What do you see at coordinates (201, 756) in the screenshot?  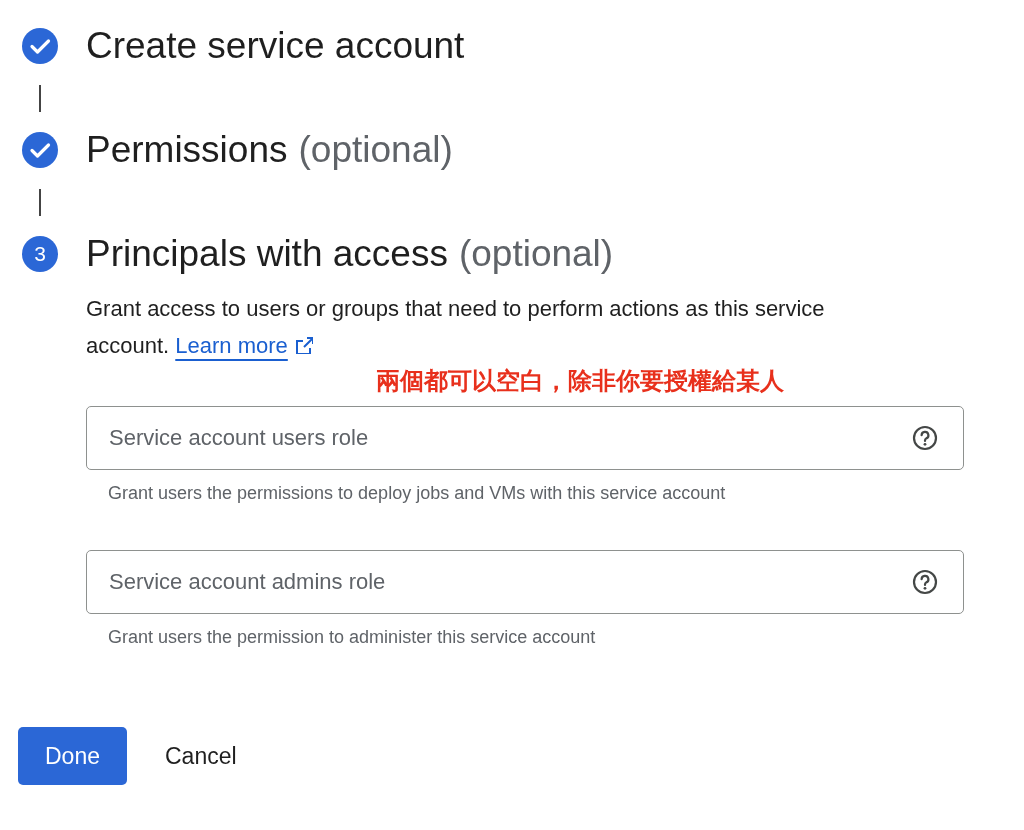 I see `cancel-button: Cancel` at bounding box center [201, 756].